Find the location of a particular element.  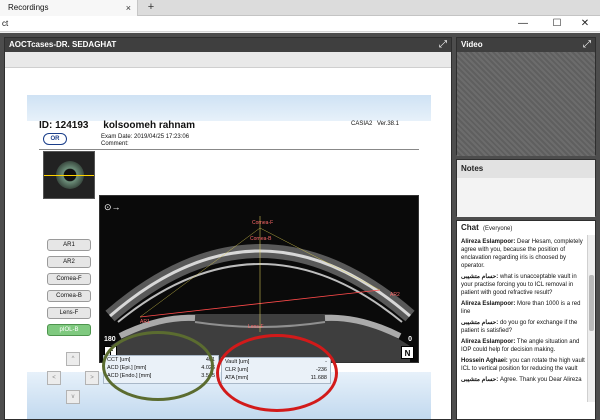

minimize-button: — is located at coordinates (523, 24).